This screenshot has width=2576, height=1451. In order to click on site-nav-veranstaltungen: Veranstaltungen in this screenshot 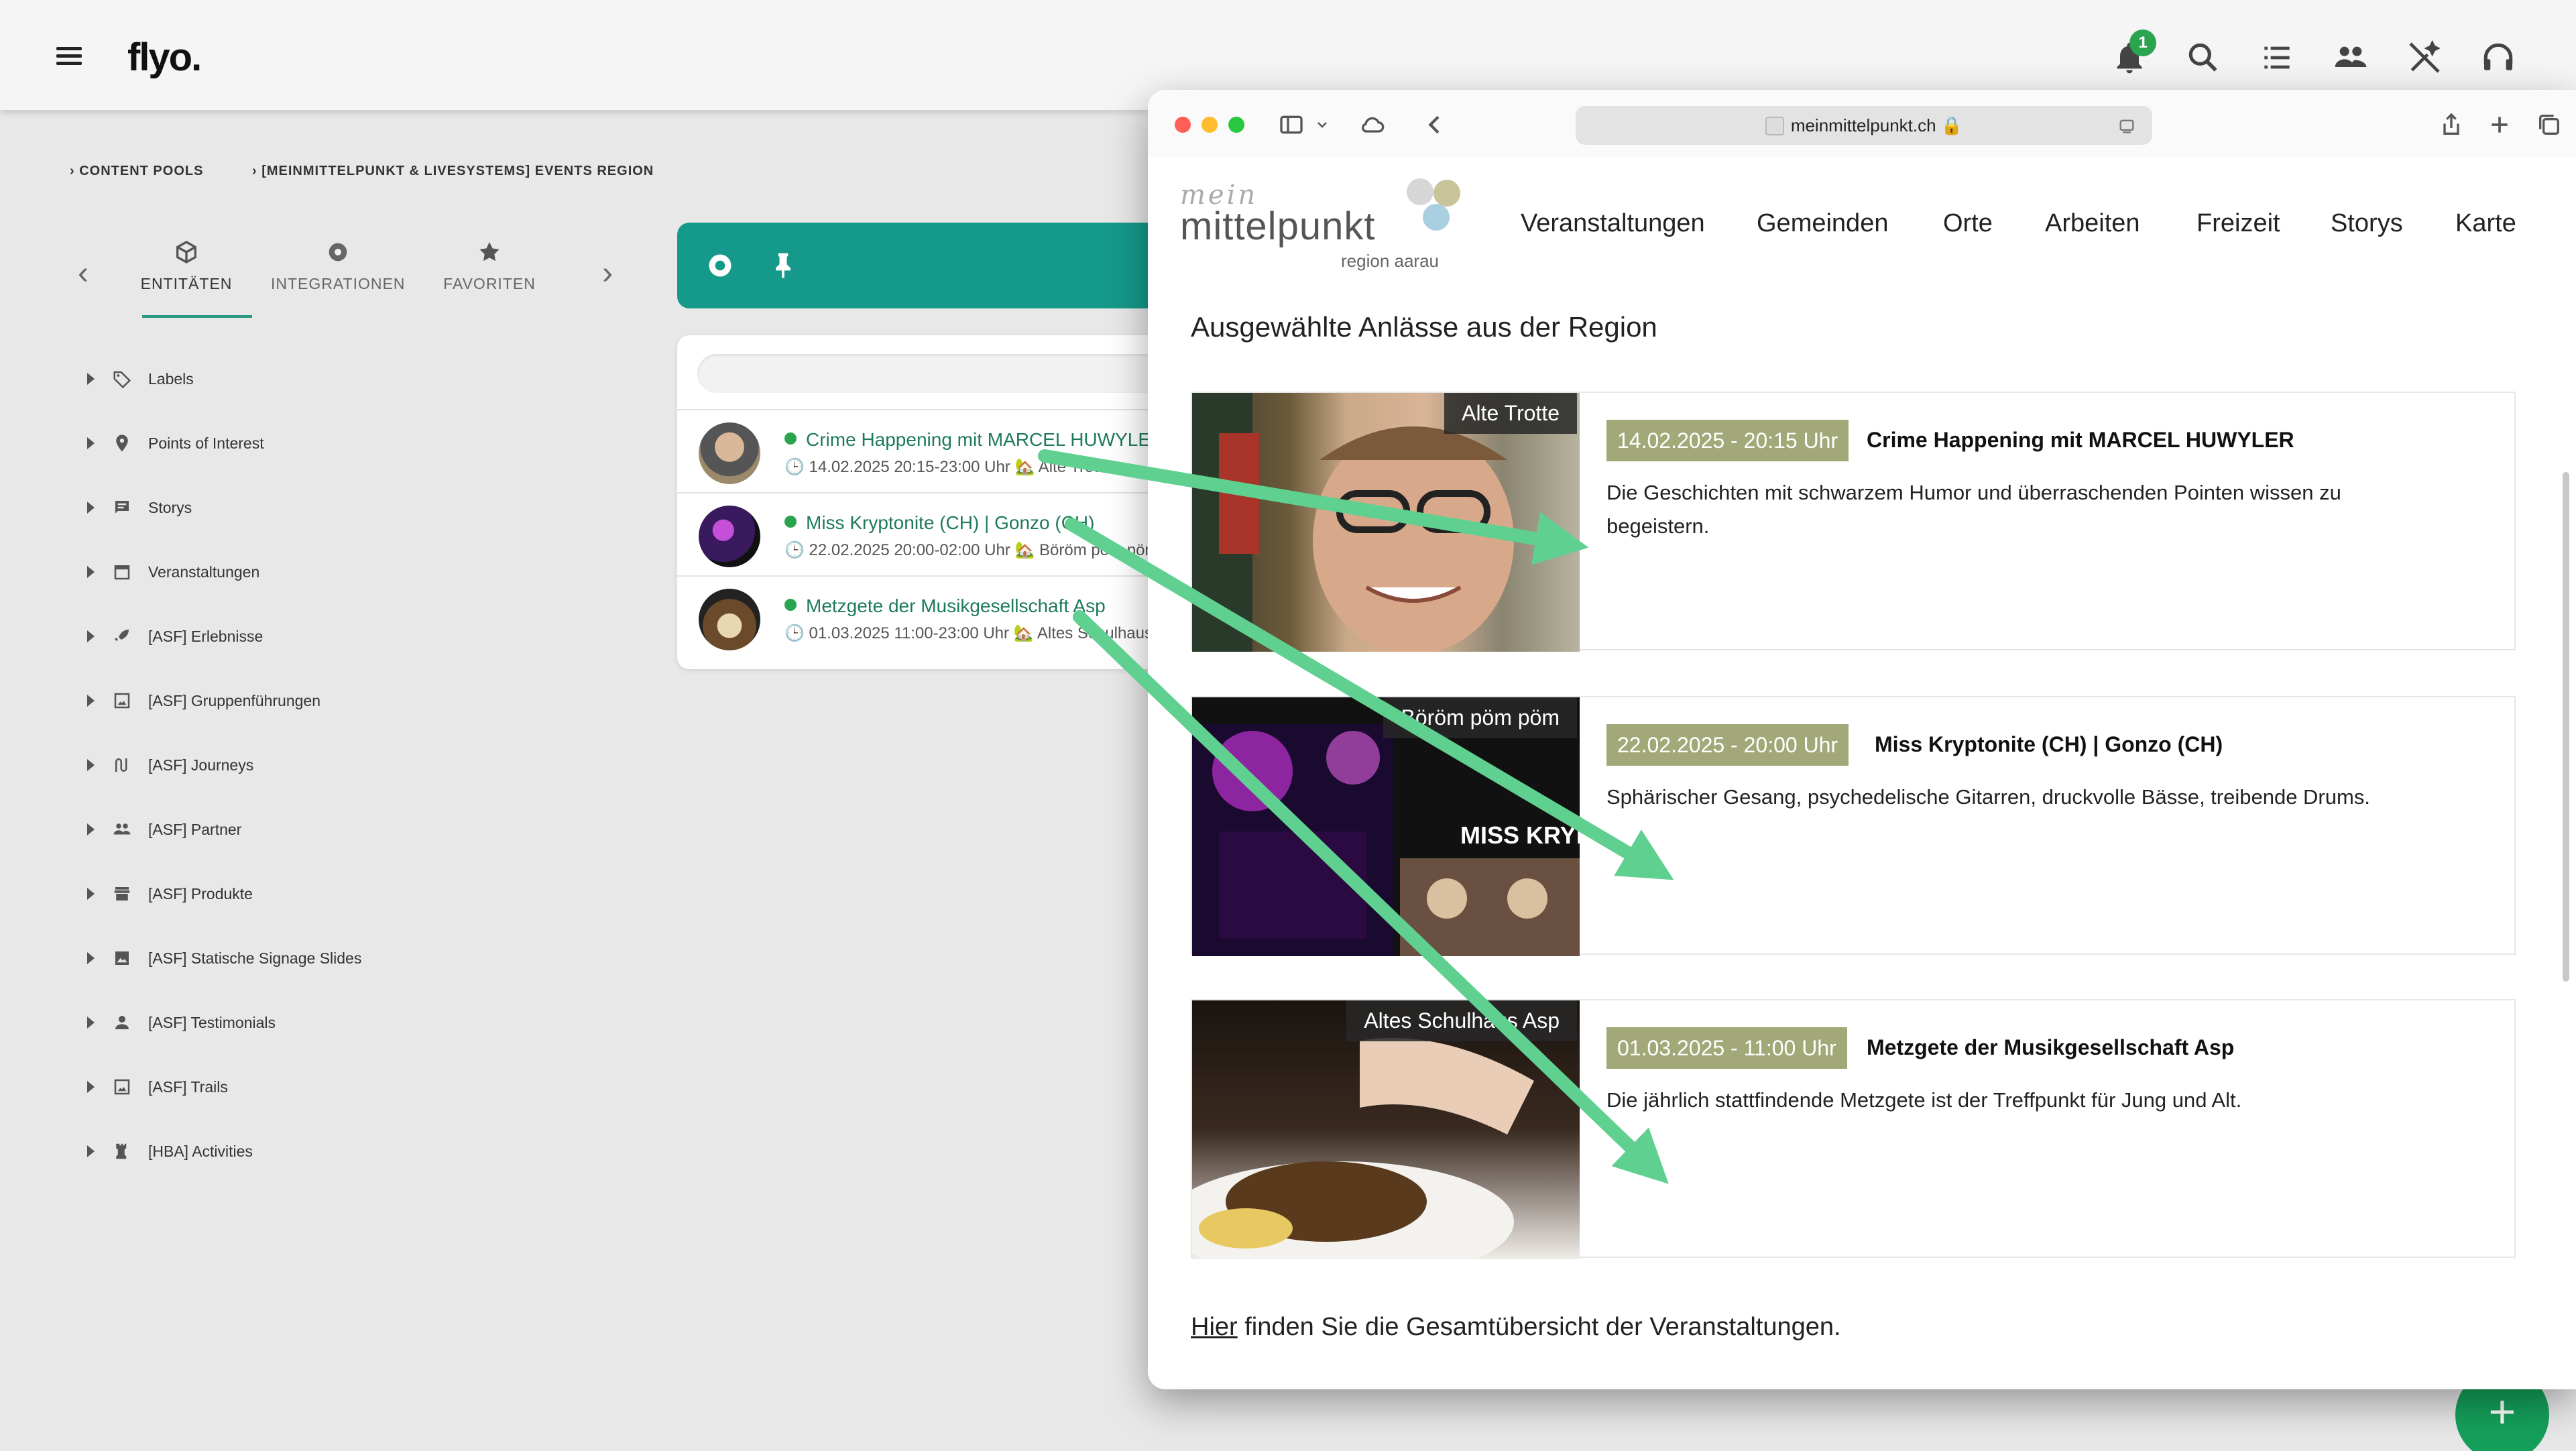, I will do `click(1613, 223)`.